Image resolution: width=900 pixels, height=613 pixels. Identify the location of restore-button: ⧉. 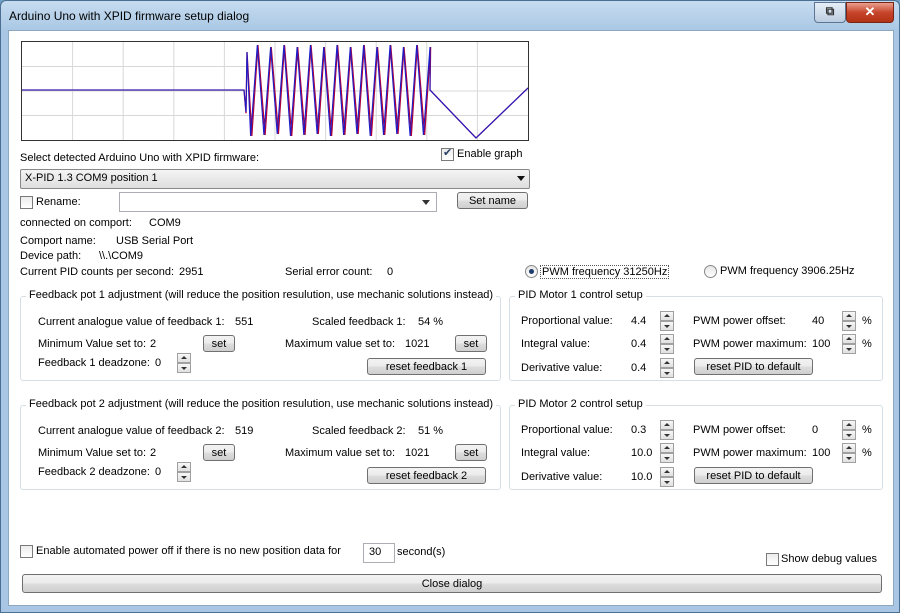
(830, 12).